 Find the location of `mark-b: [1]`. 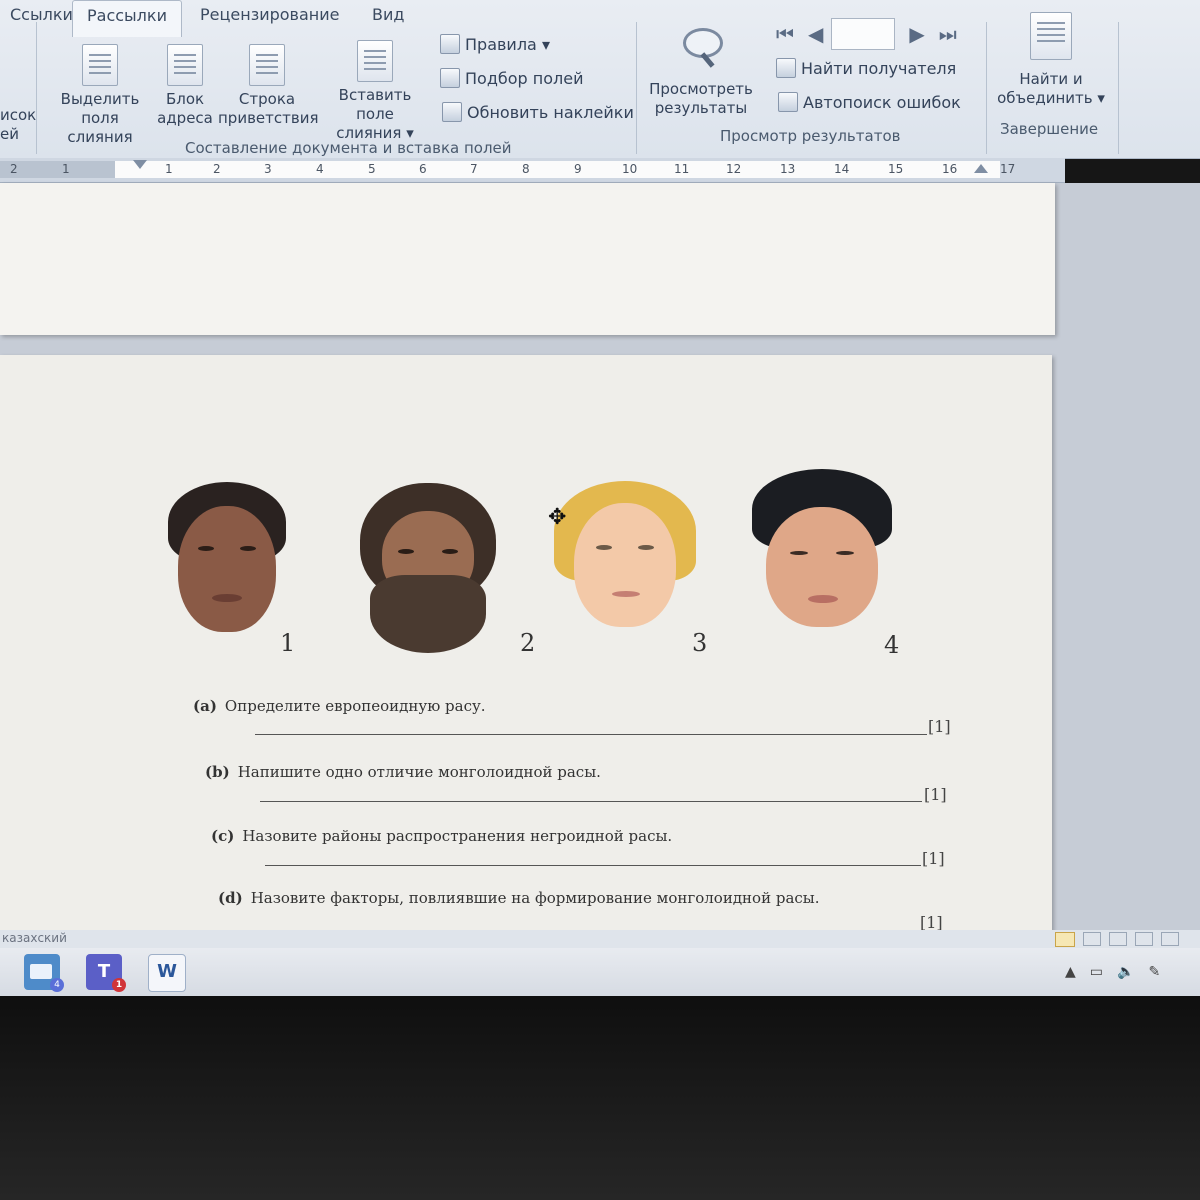

mark-b: [1] is located at coordinates (935, 794).